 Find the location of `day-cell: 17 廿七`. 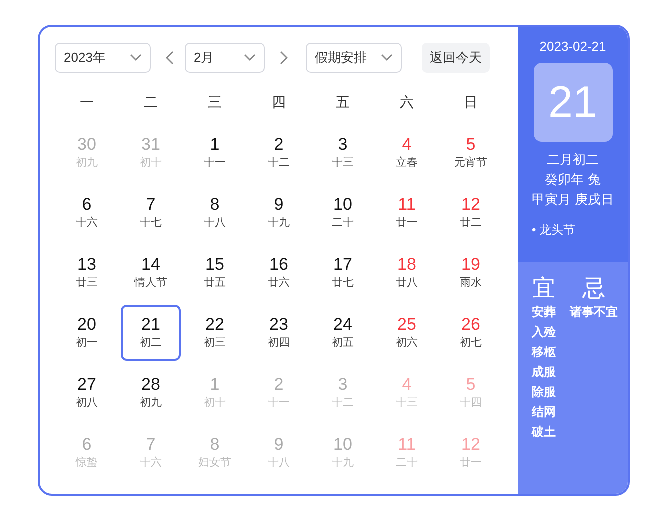

day-cell: 17 廿七 is located at coordinates (343, 273).